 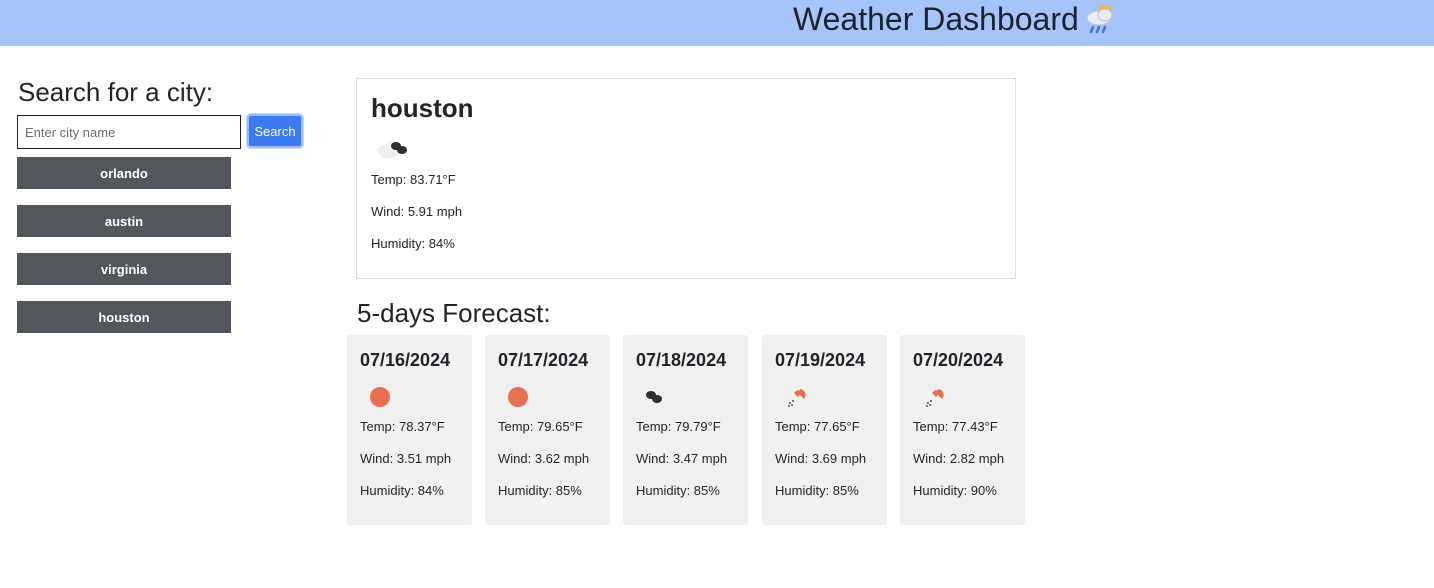 I want to click on forecast-date: 07/18/2024, so click(x=681, y=360).